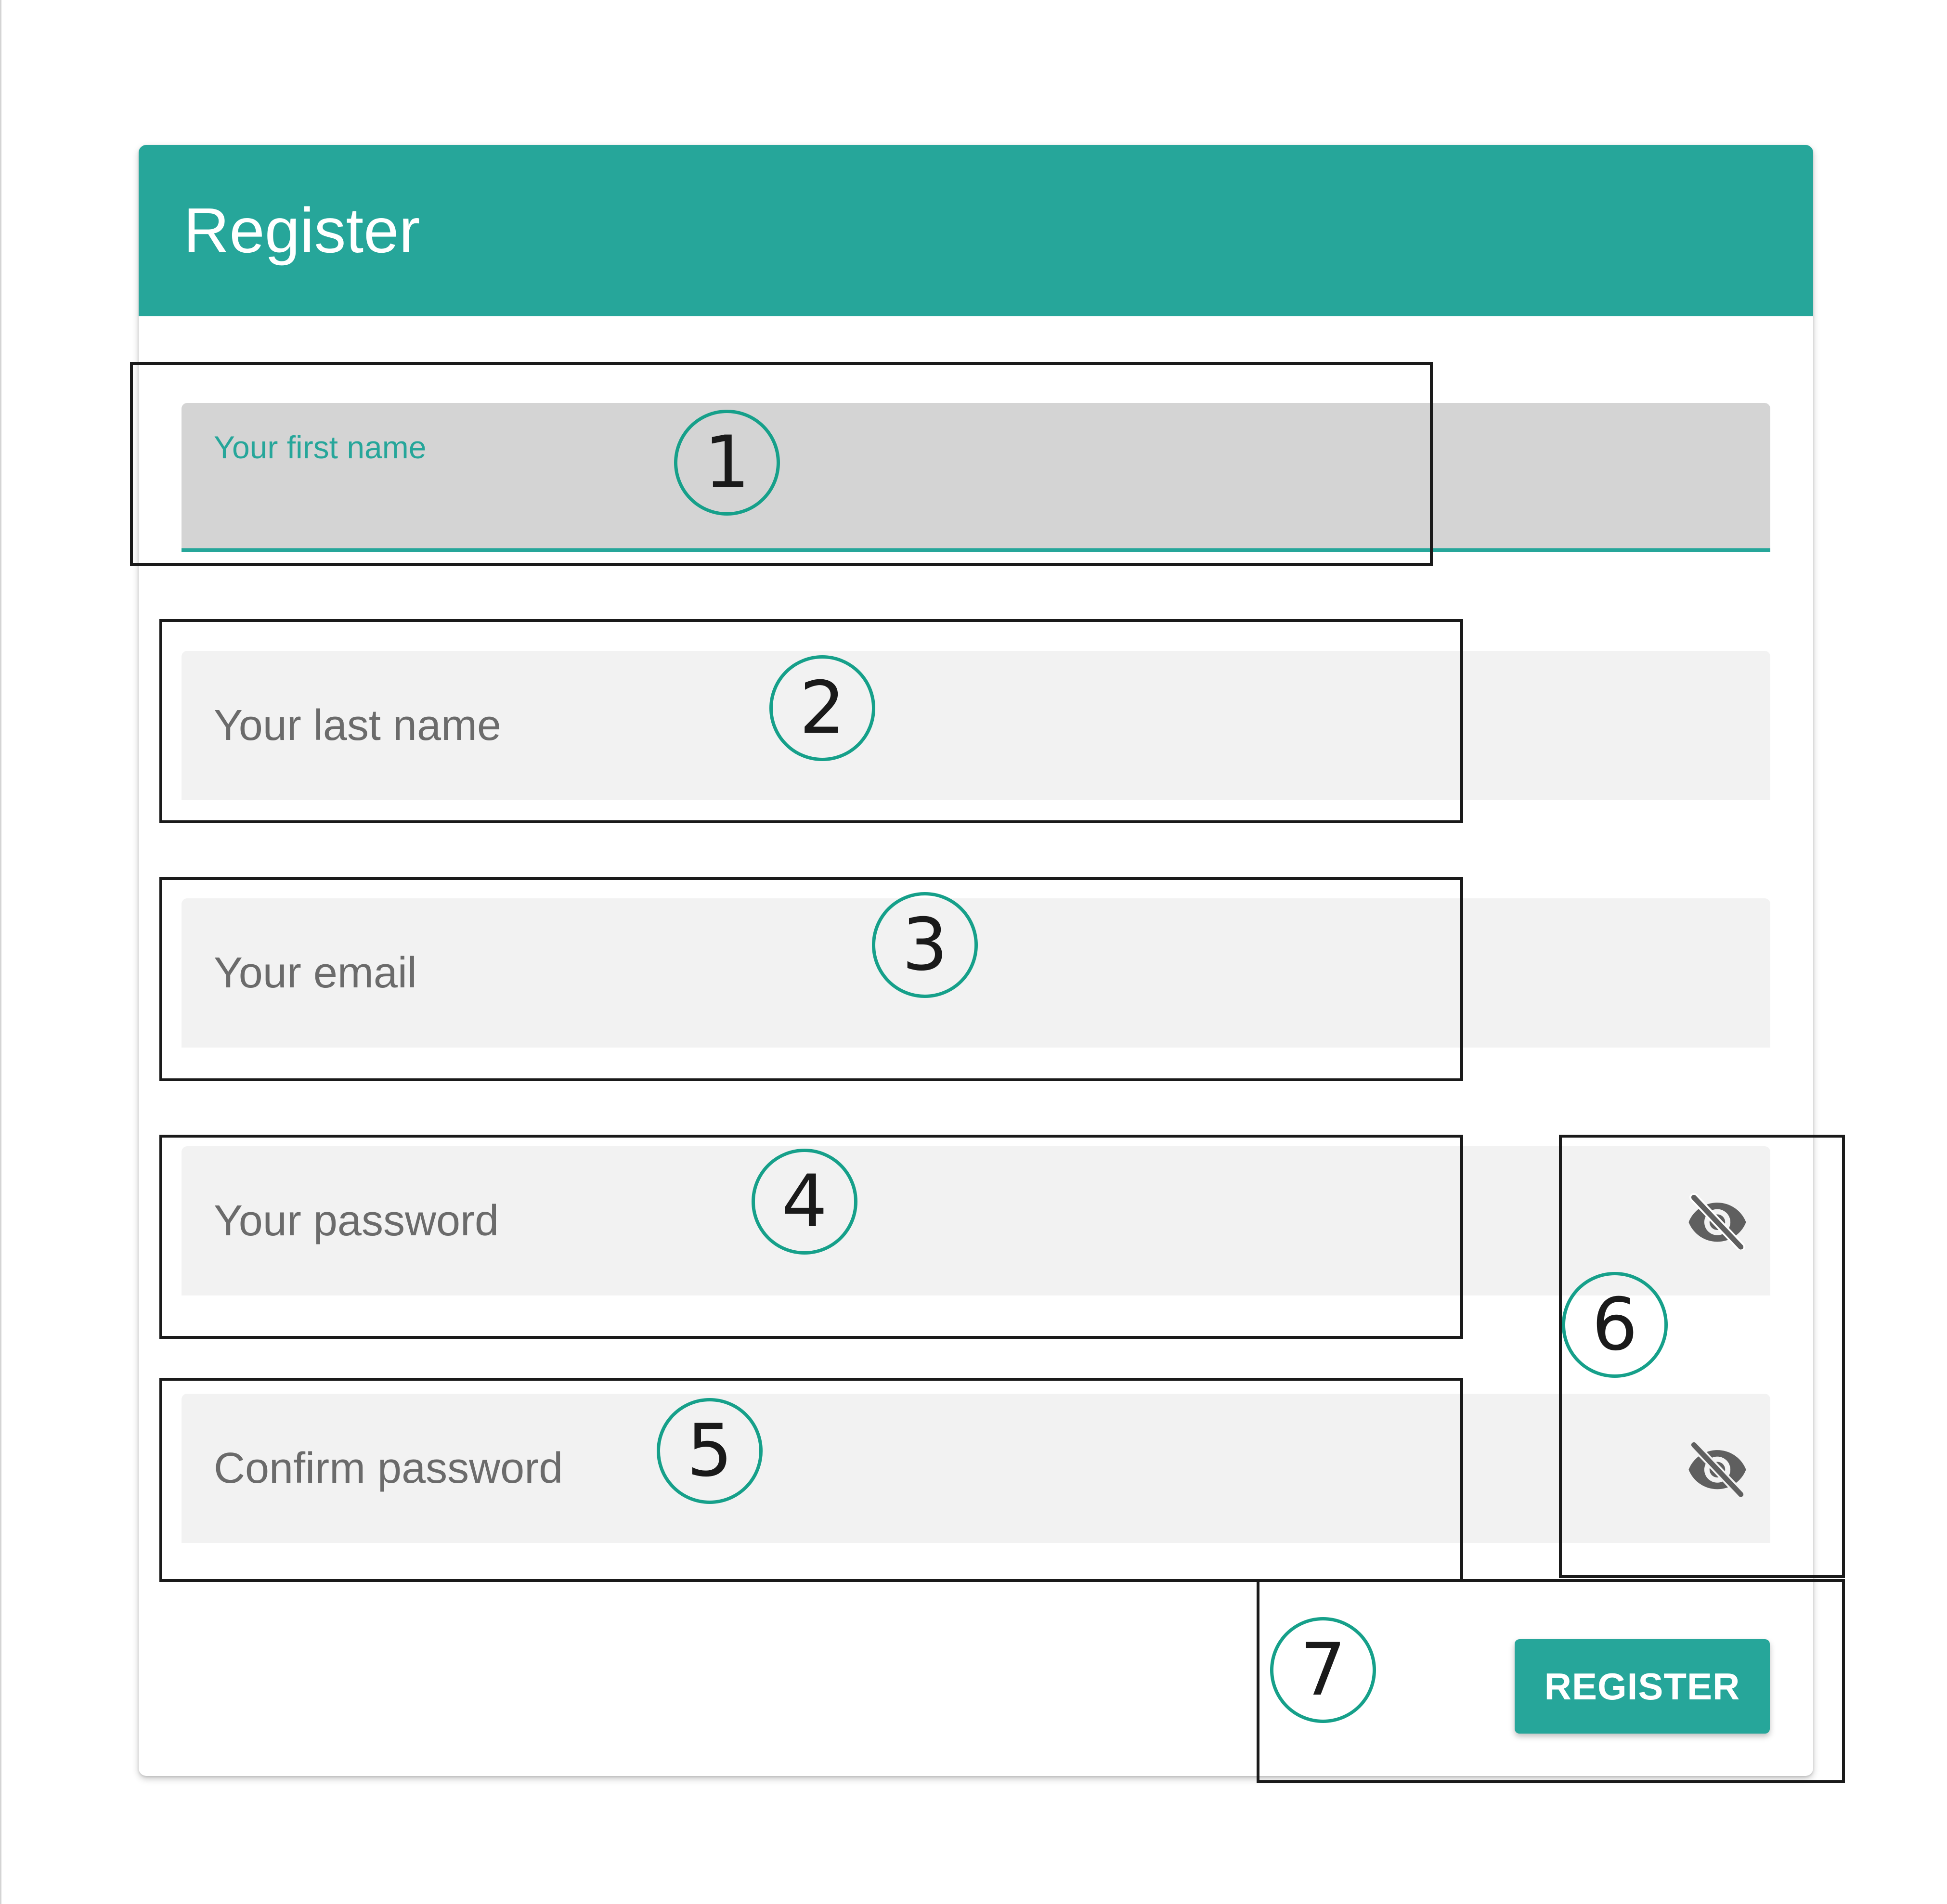 Image resolution: width=1947 pixels, height=1904 pixels. I want to click on annotation-marker-6: 6, so click(1615, 1325).